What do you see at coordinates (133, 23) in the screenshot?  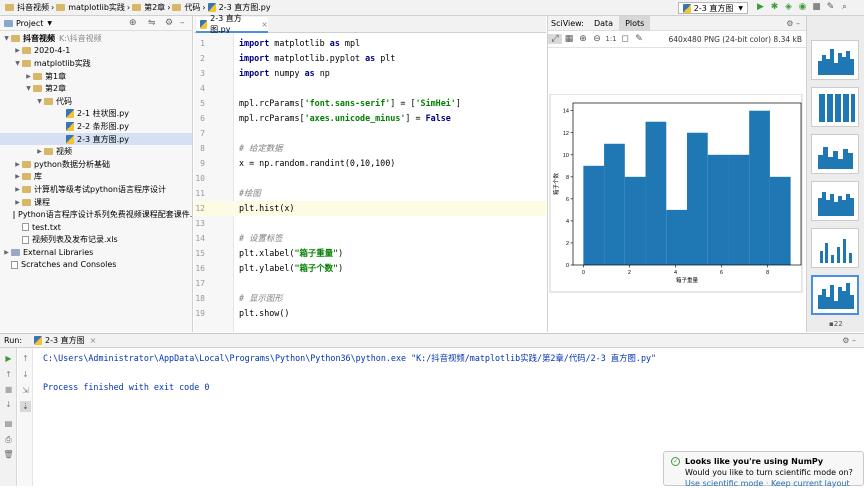 I see `gear-icon: ⊕` at bounding box center [133, 23].